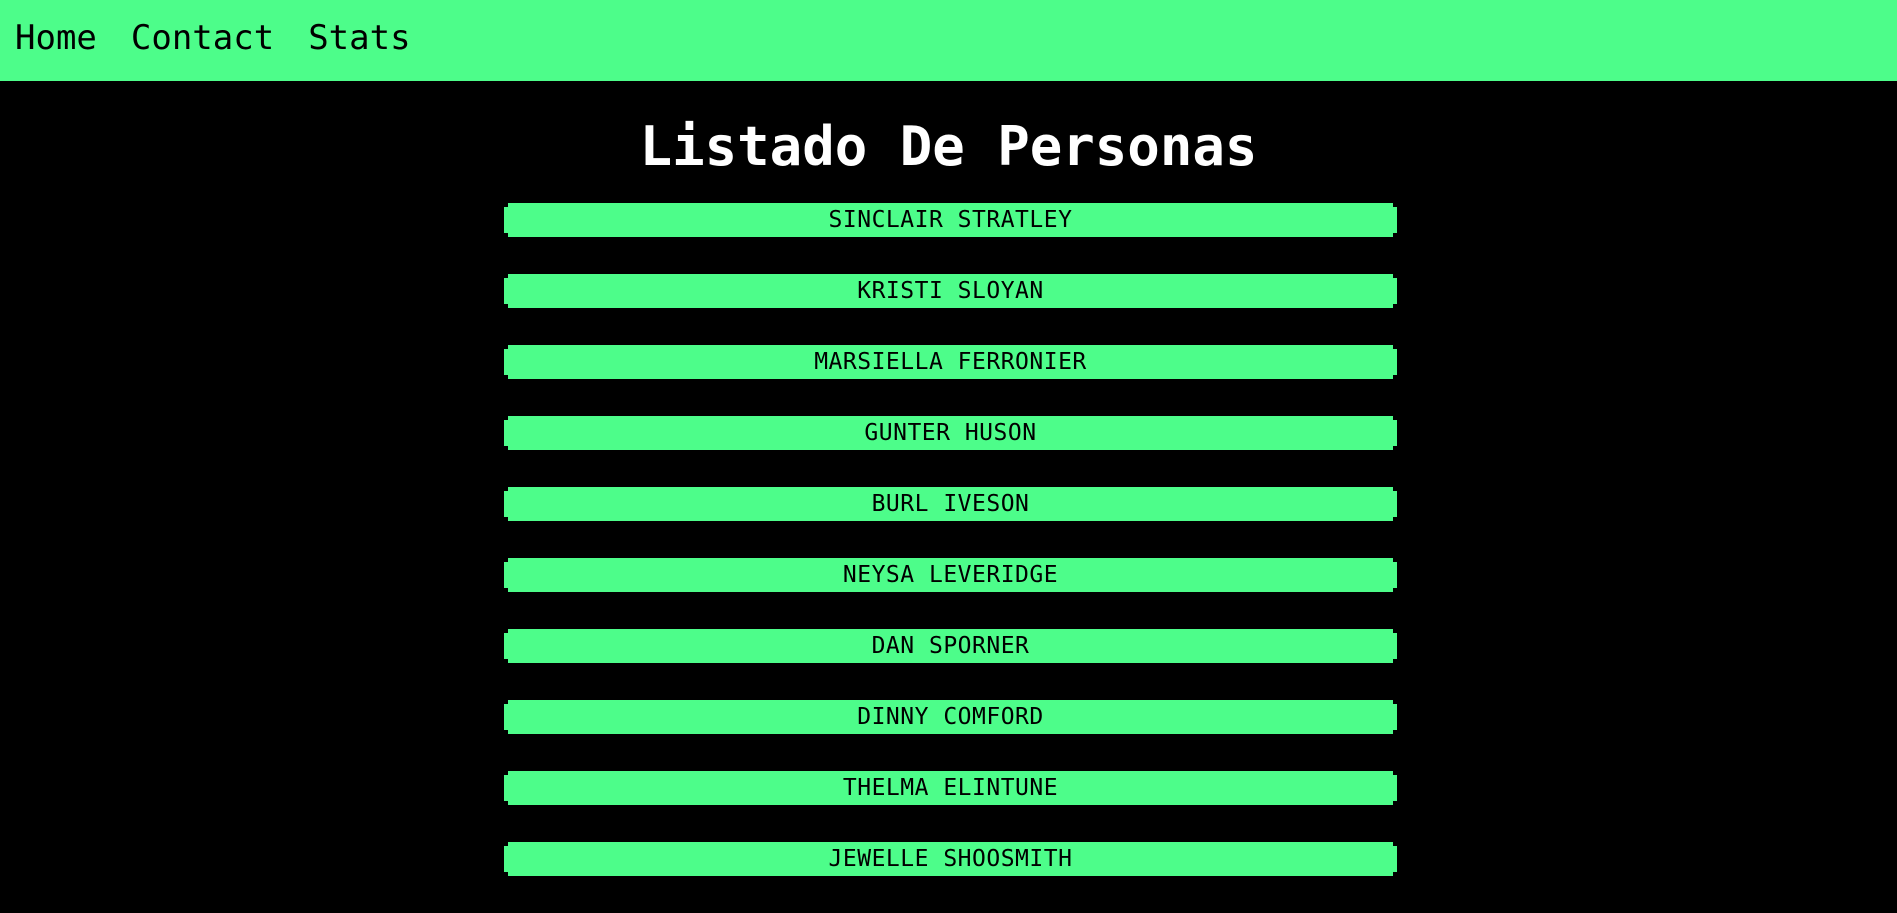 This screenshot has height=913, width=1897. I want to click on nav-link-stats: Stats, so click(359, 38).